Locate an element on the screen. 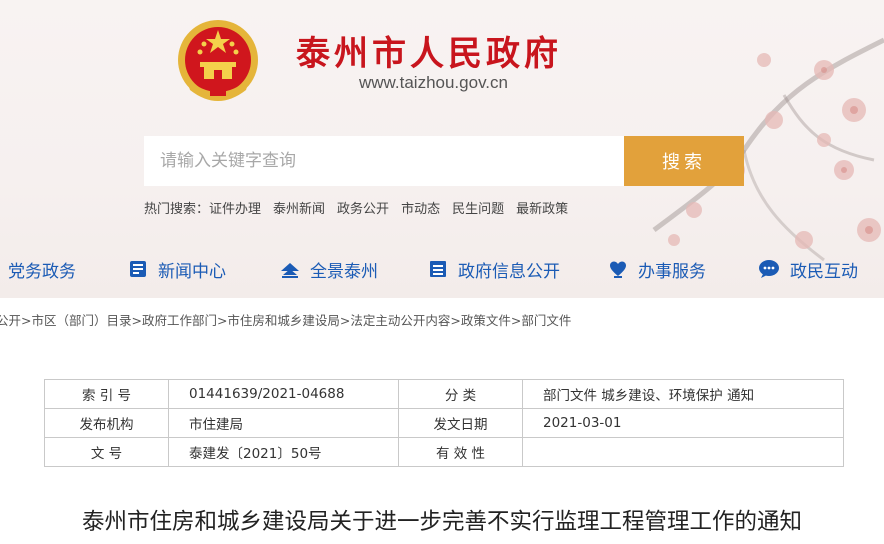  nav-item-gov-info-disclosure: 政府信息公开 is located at coordinates (494, 269).